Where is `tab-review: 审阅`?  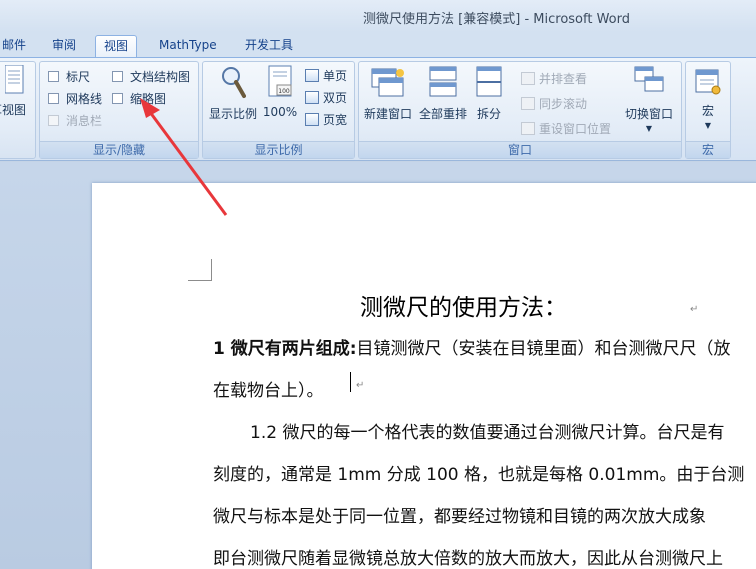 tab-review: 审阅 is located at coordinates (64, 46).